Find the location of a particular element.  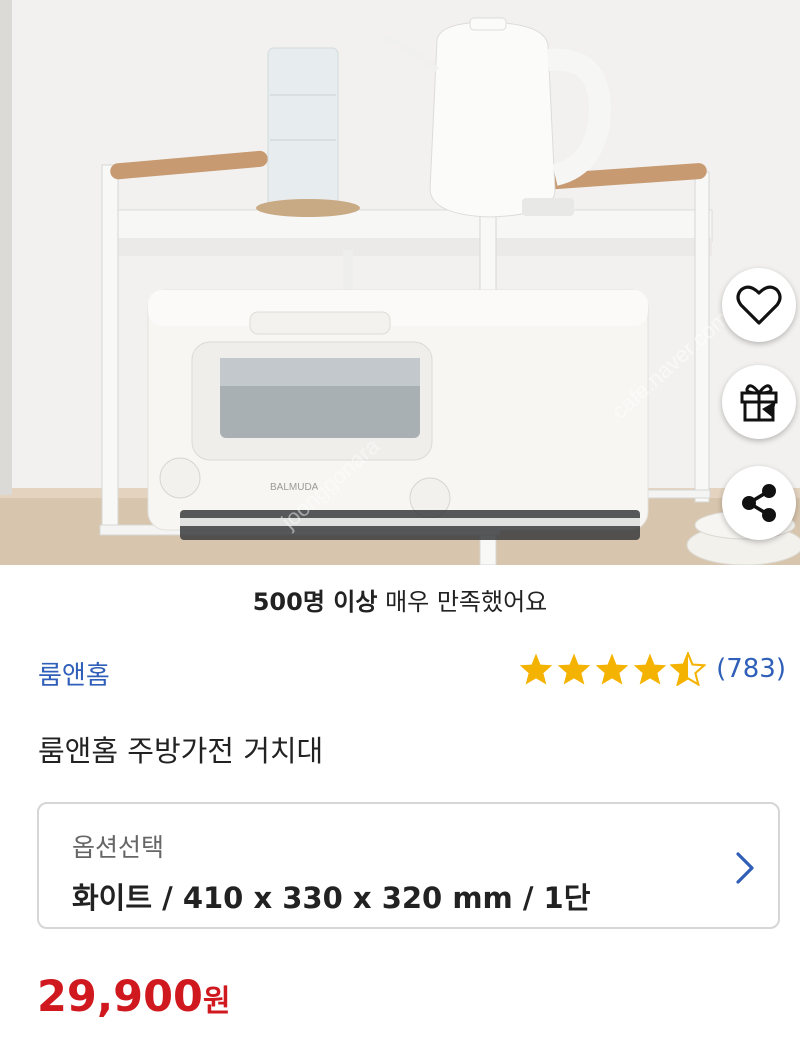

satisfaction-text: 매우 만족했어요 is located at coordinates (462, 602).